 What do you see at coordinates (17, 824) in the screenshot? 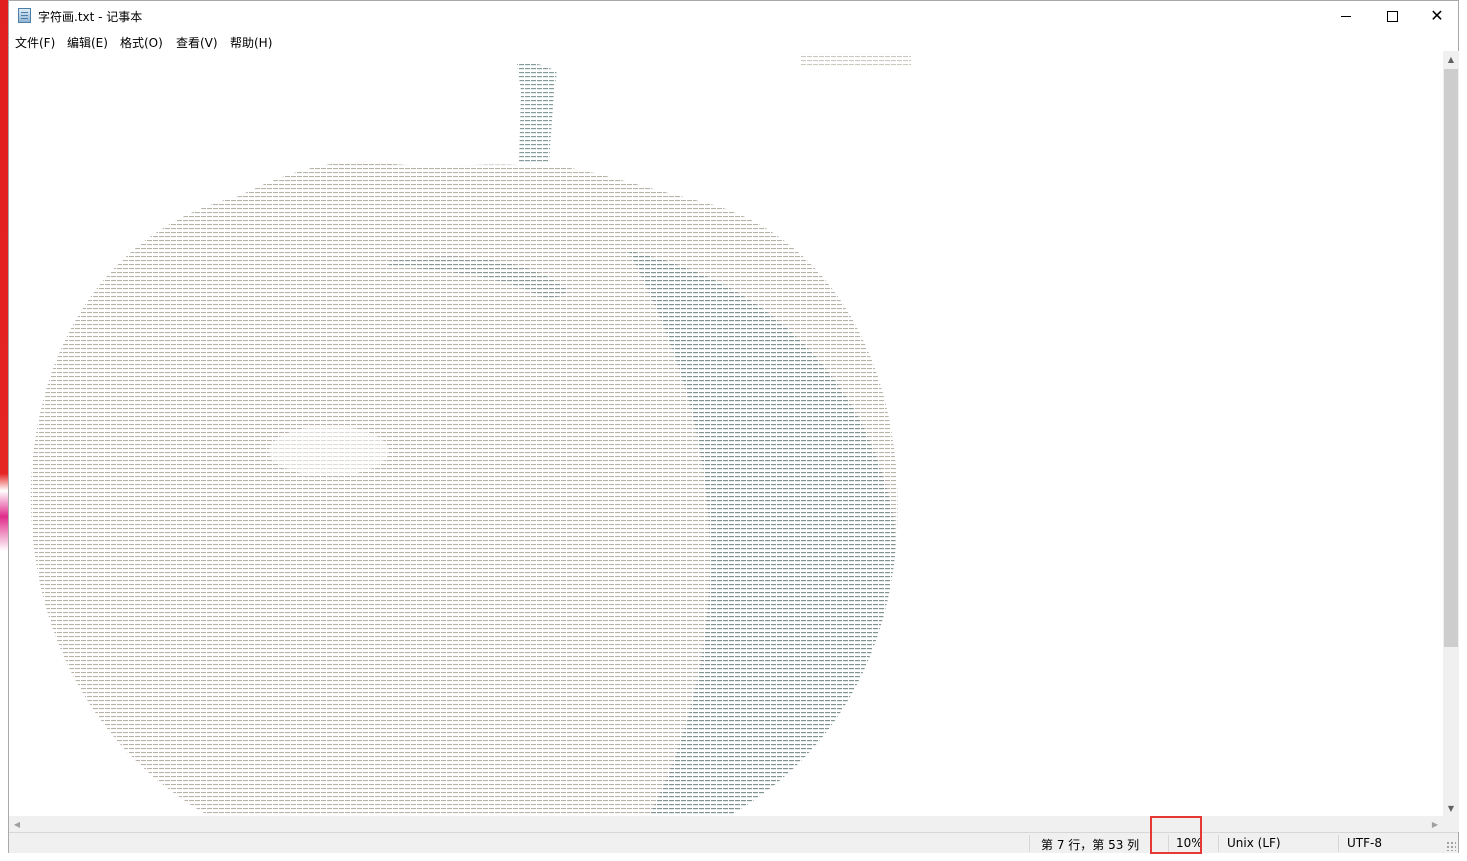
I see `scroll-left-arrow-icon: ◀` at bounding box center [17, 824].